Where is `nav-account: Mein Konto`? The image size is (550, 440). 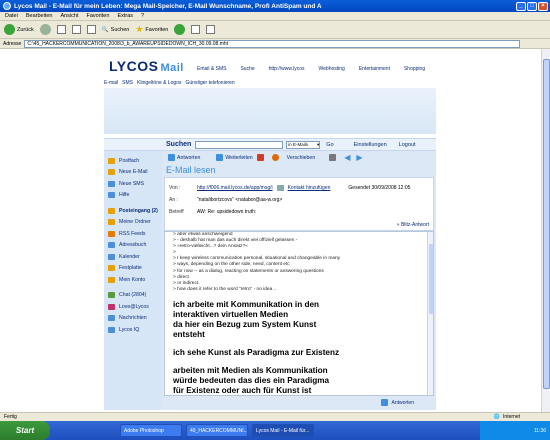
nav-account: Mein Konto is located at coordinates (133, 280).